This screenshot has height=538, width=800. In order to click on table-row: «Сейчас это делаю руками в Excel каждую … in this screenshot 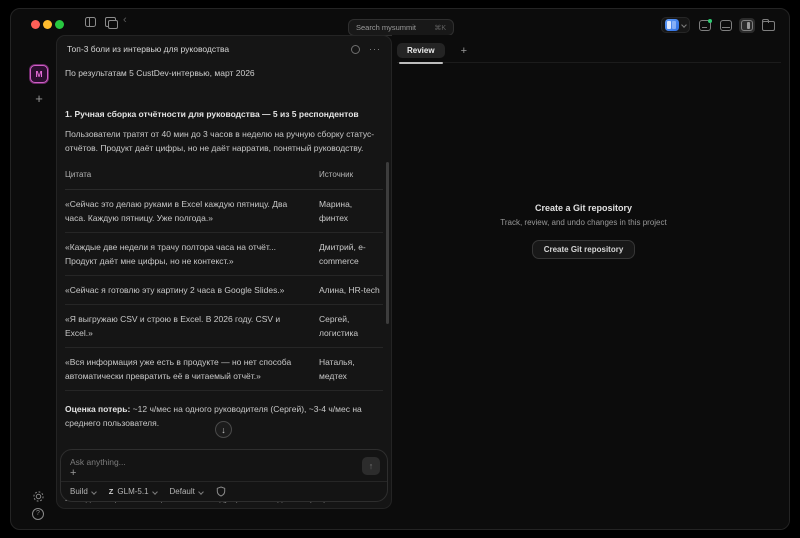, I will do `click(224, 211)`.